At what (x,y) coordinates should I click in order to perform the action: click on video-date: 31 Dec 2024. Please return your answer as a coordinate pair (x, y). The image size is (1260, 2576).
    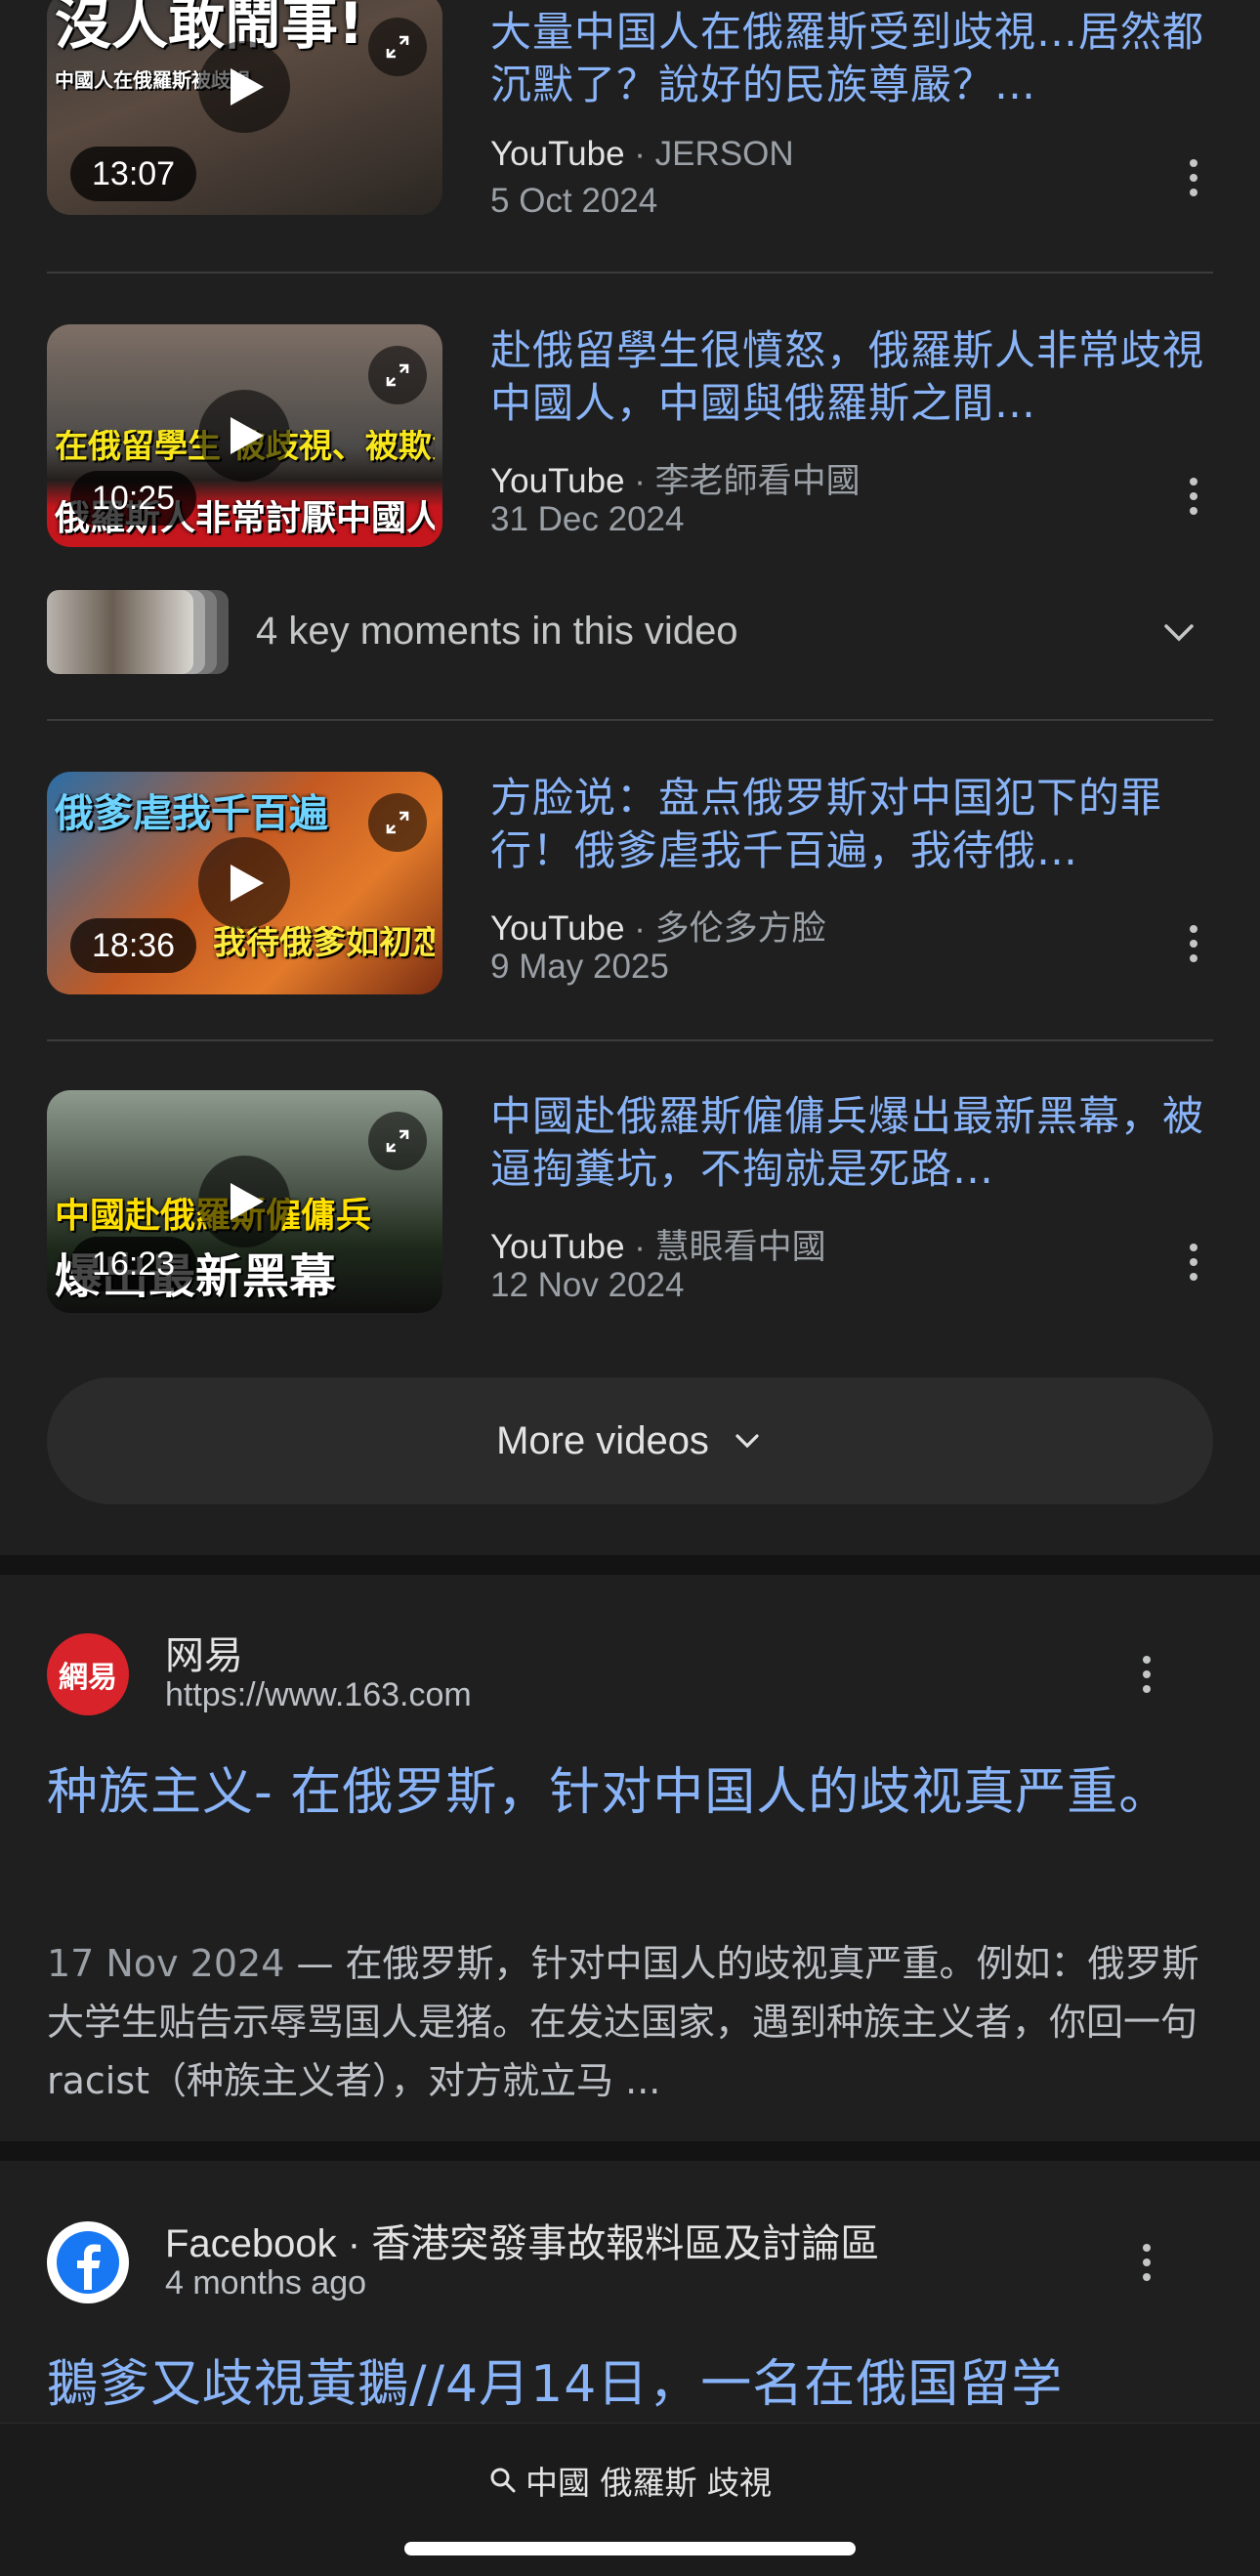
    Looking at the image, I should click on (587, 519).